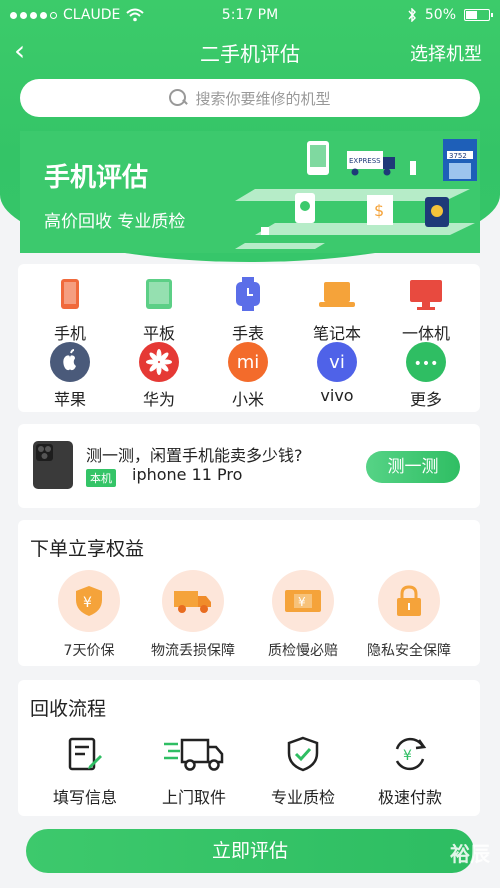  I want to click on xiaomi-icon: mi, so click(248, 362).